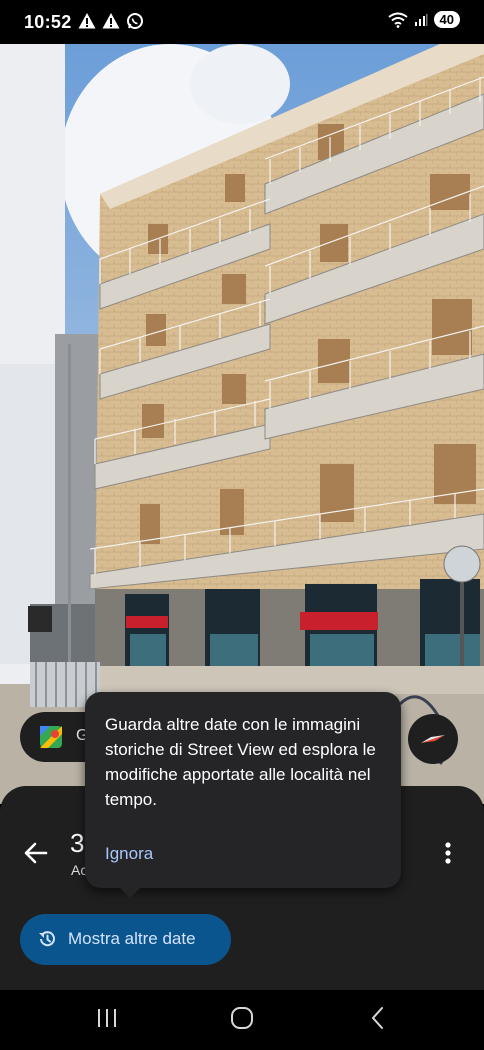  Describe the element at coordinates (107, 1018) in the screenshot. I see `recent-apps-icon` at that location.